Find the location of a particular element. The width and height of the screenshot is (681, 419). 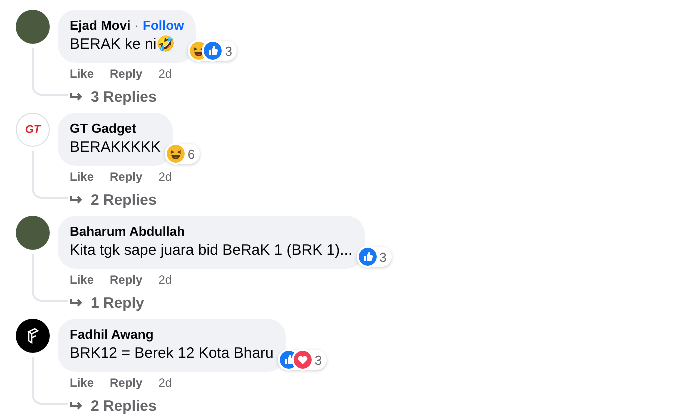

view-replies-link: 1 Reply is located at coordinates (99, 303).